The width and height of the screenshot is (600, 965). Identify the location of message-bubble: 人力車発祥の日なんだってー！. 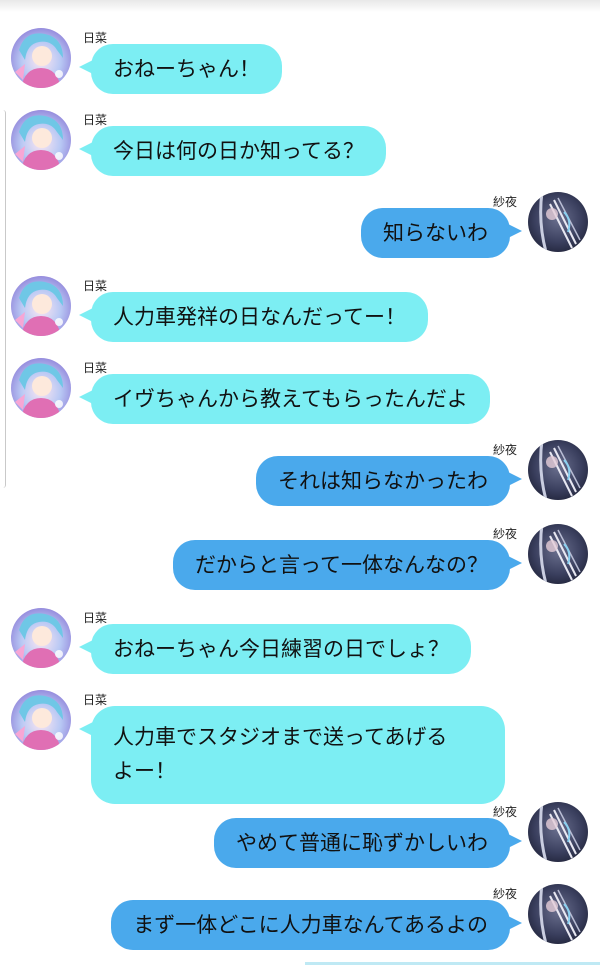
(253, 317).